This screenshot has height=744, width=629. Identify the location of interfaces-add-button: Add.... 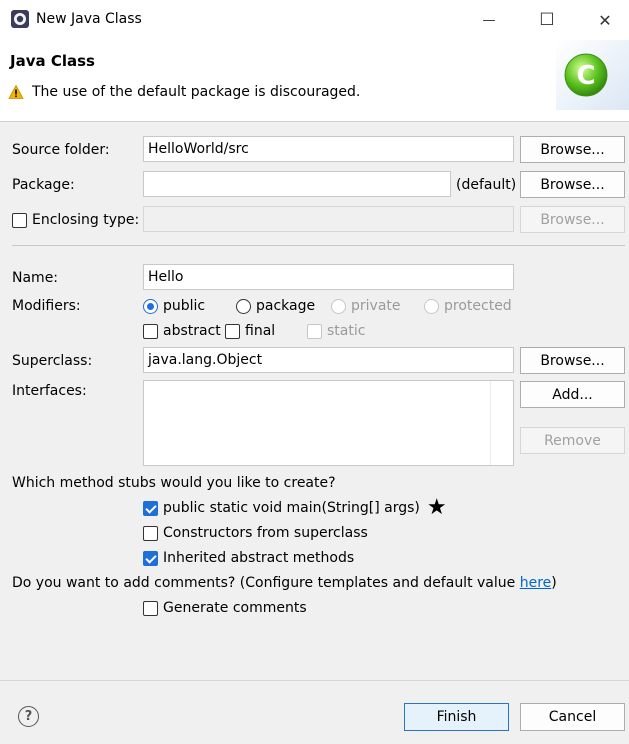
(572, 394).